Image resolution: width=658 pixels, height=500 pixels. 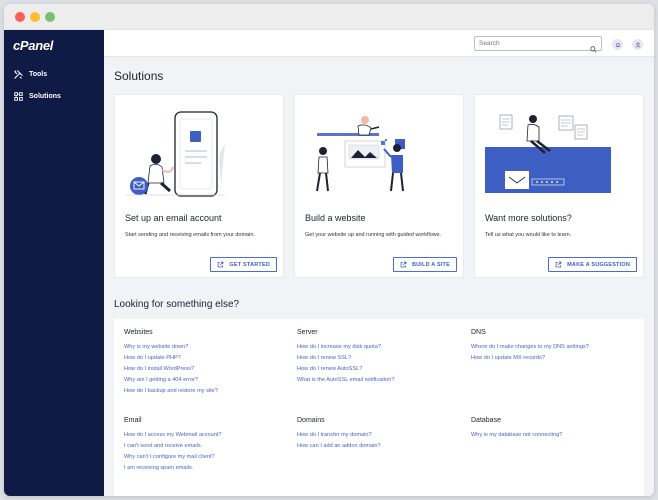 What do you see at coordinates (173, 468) in the screenshot?
I see `help-link: I am receiving spam emails.` at bounding box center [173, 468].